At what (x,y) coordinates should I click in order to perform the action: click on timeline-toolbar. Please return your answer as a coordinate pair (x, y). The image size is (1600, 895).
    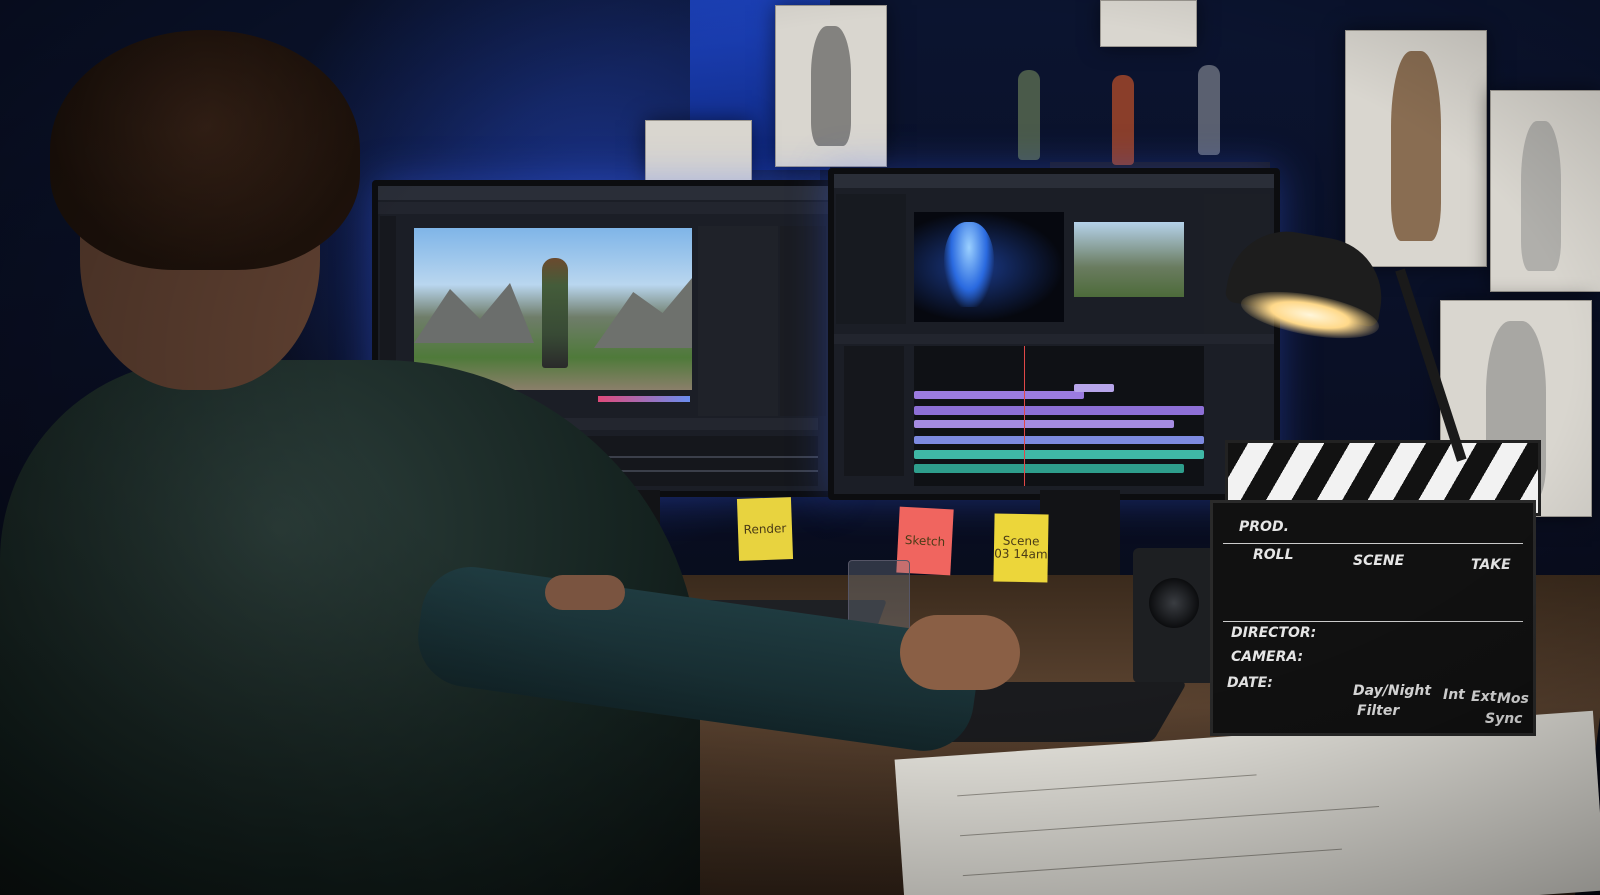
    Looking at the image, I should click on (1054, 339).